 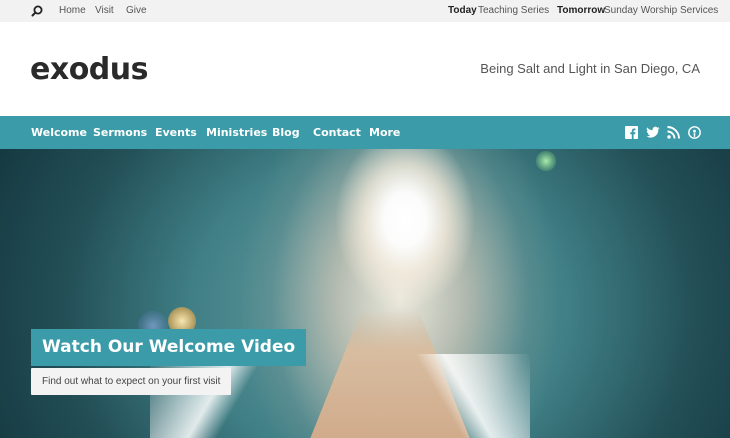 What do you see at coordinates (661, 10) in the screenshot?
I see `tomorrow-link: Sunday Worship Services` at bounding box center [661, 10].